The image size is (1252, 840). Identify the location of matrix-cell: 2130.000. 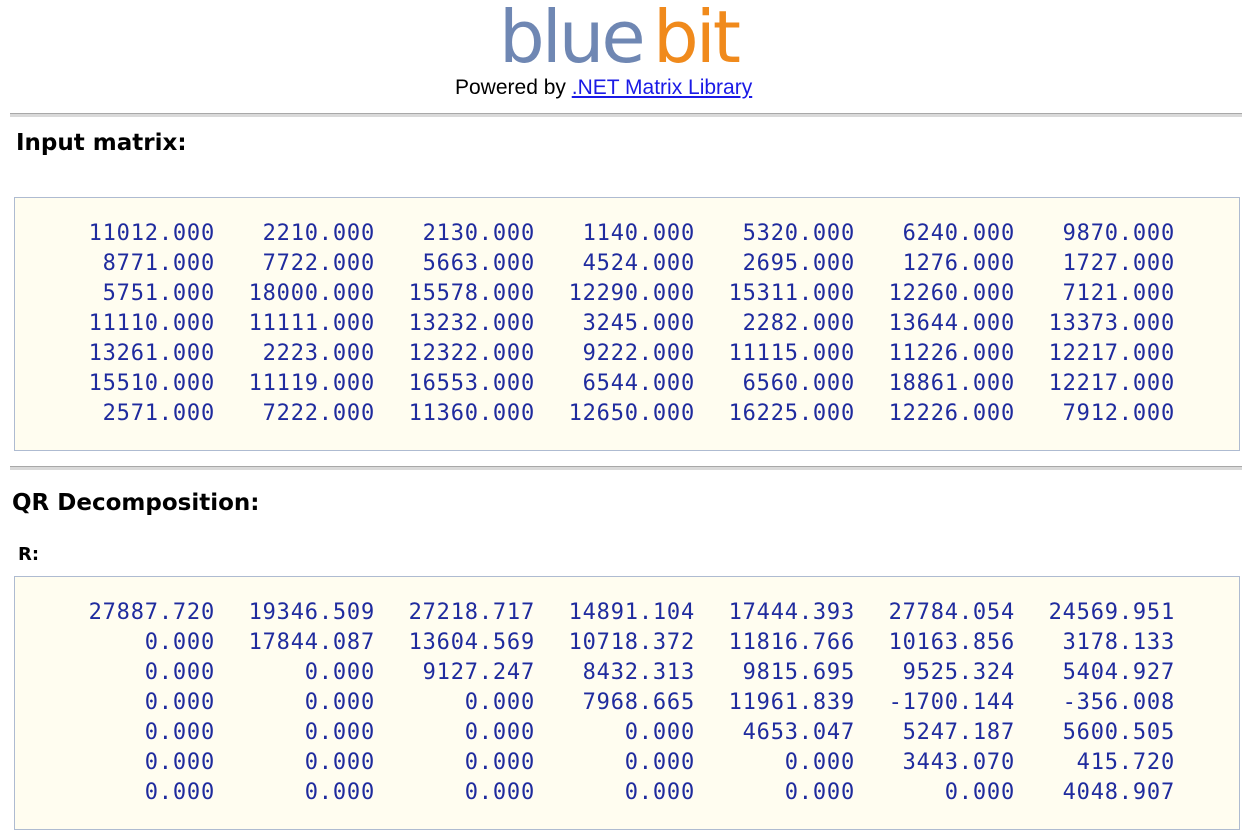
(478, 233).